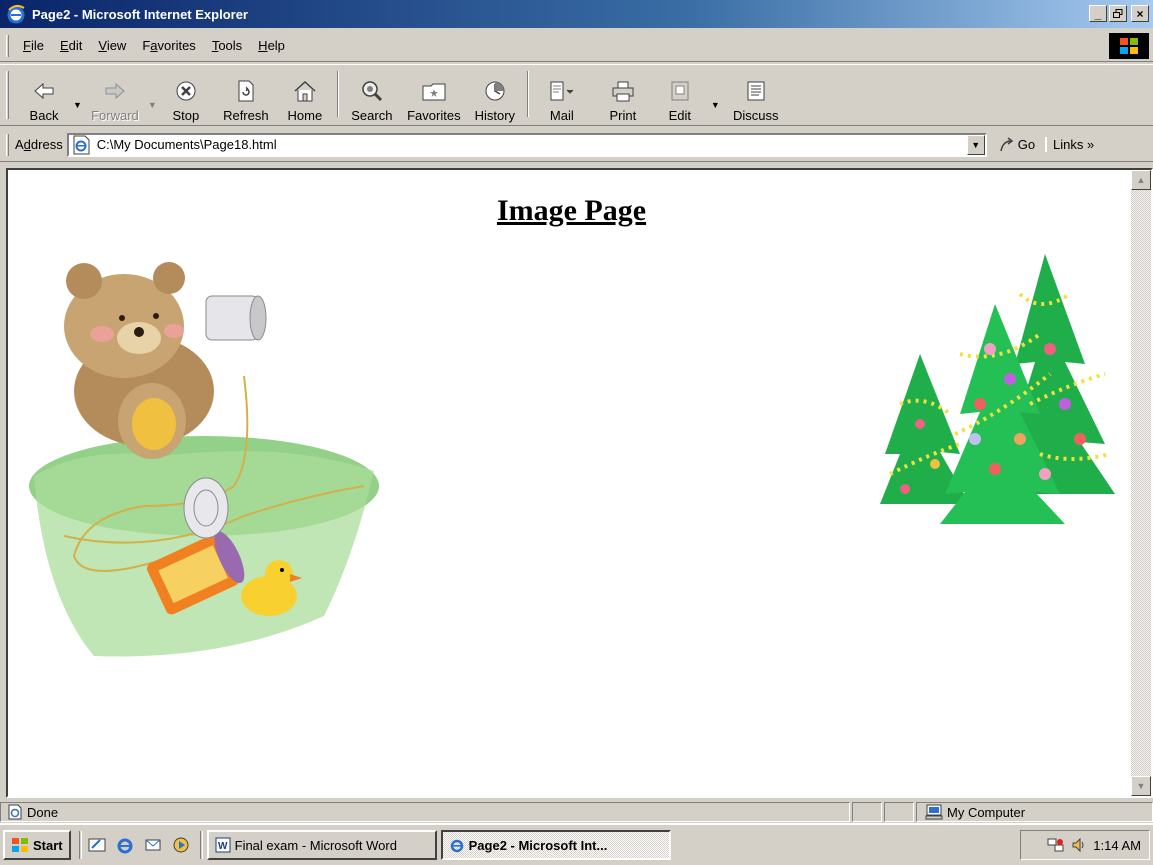  Describe the element at coordinates (561, 115) in the screenshot. I see `mail-label: Mail` at that location.